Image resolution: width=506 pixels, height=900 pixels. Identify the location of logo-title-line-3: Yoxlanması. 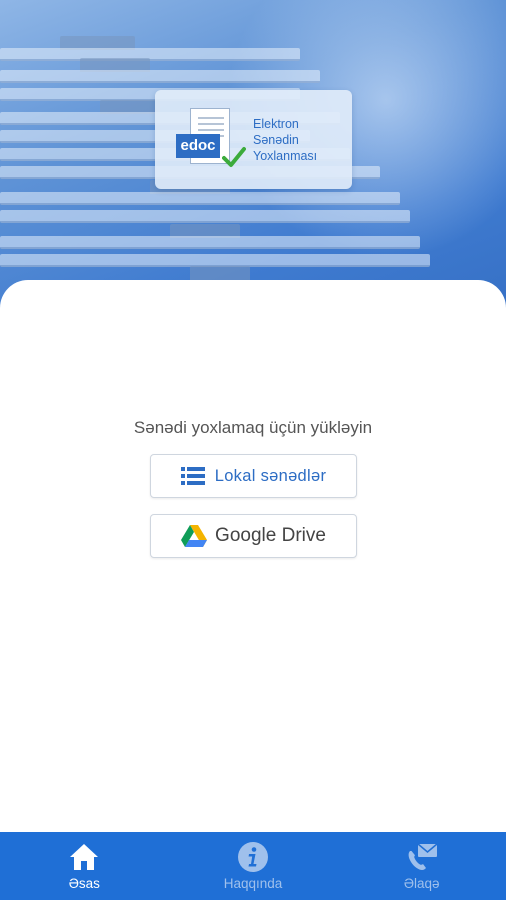
(285, 156).